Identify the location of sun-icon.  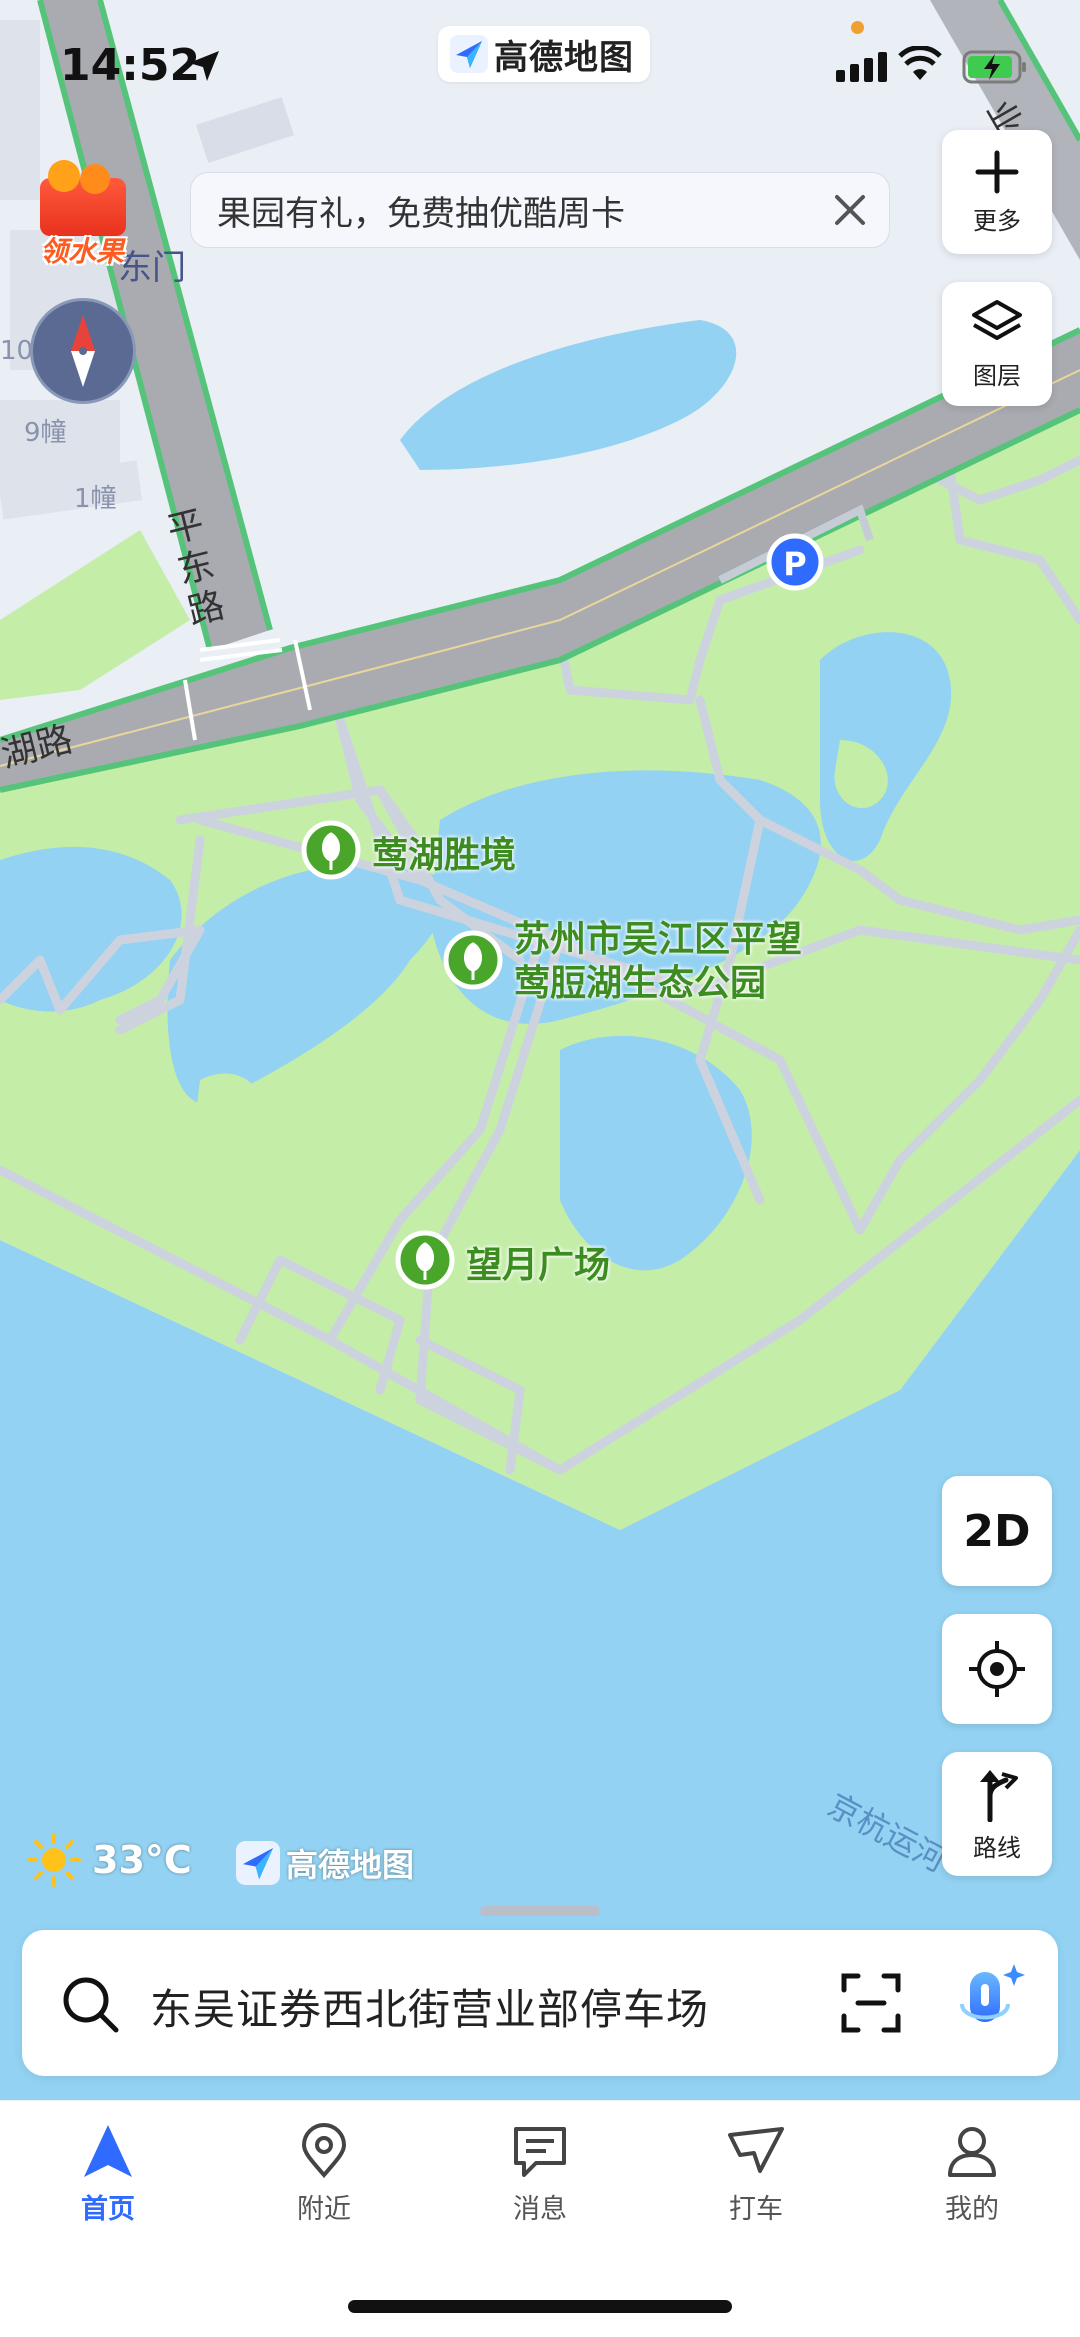
(54, 1860).